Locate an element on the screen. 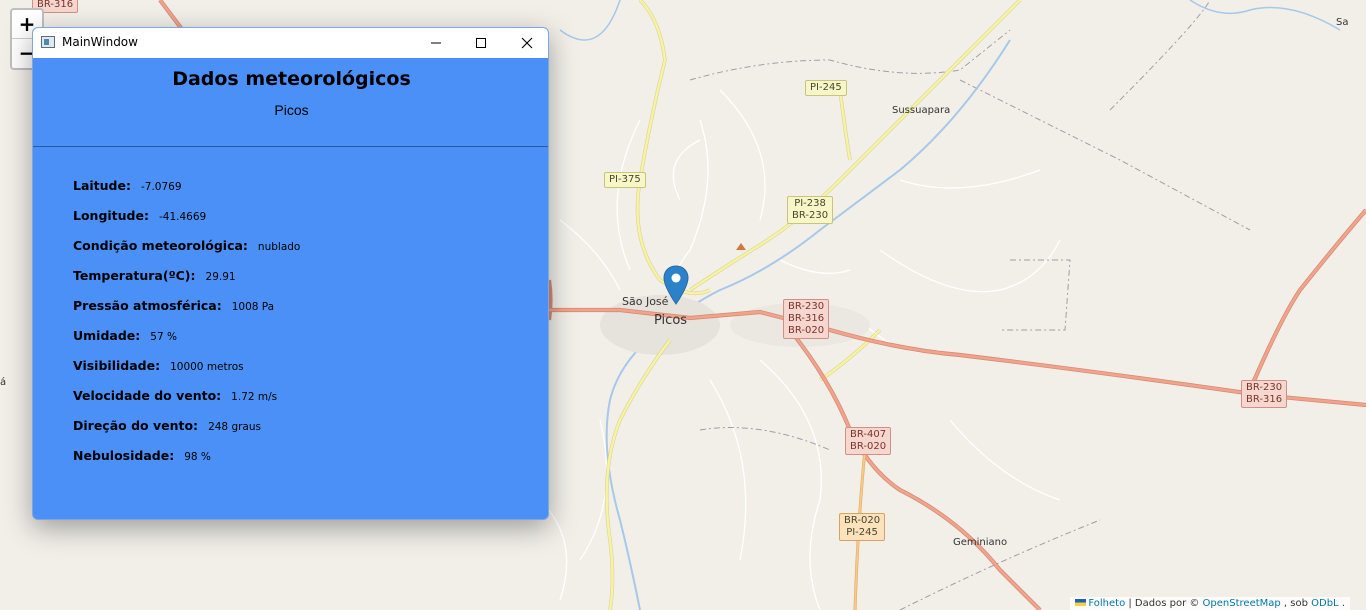 The image size is (1366, 610). minimize-icon is located at coordinates (436, 43).